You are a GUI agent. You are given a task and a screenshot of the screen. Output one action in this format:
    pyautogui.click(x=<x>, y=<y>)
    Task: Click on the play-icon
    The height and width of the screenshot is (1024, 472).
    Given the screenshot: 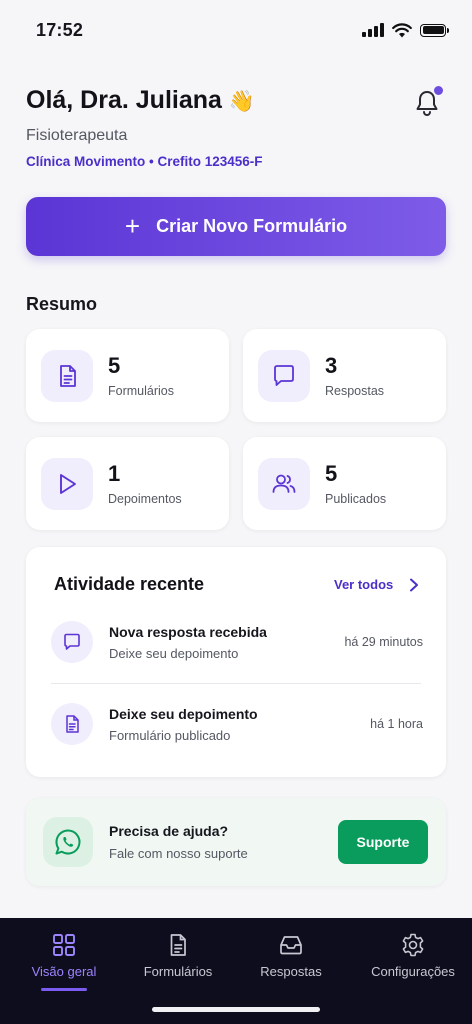 What is the action you would take?
    pyautogui.click(x=67, y=483)
    